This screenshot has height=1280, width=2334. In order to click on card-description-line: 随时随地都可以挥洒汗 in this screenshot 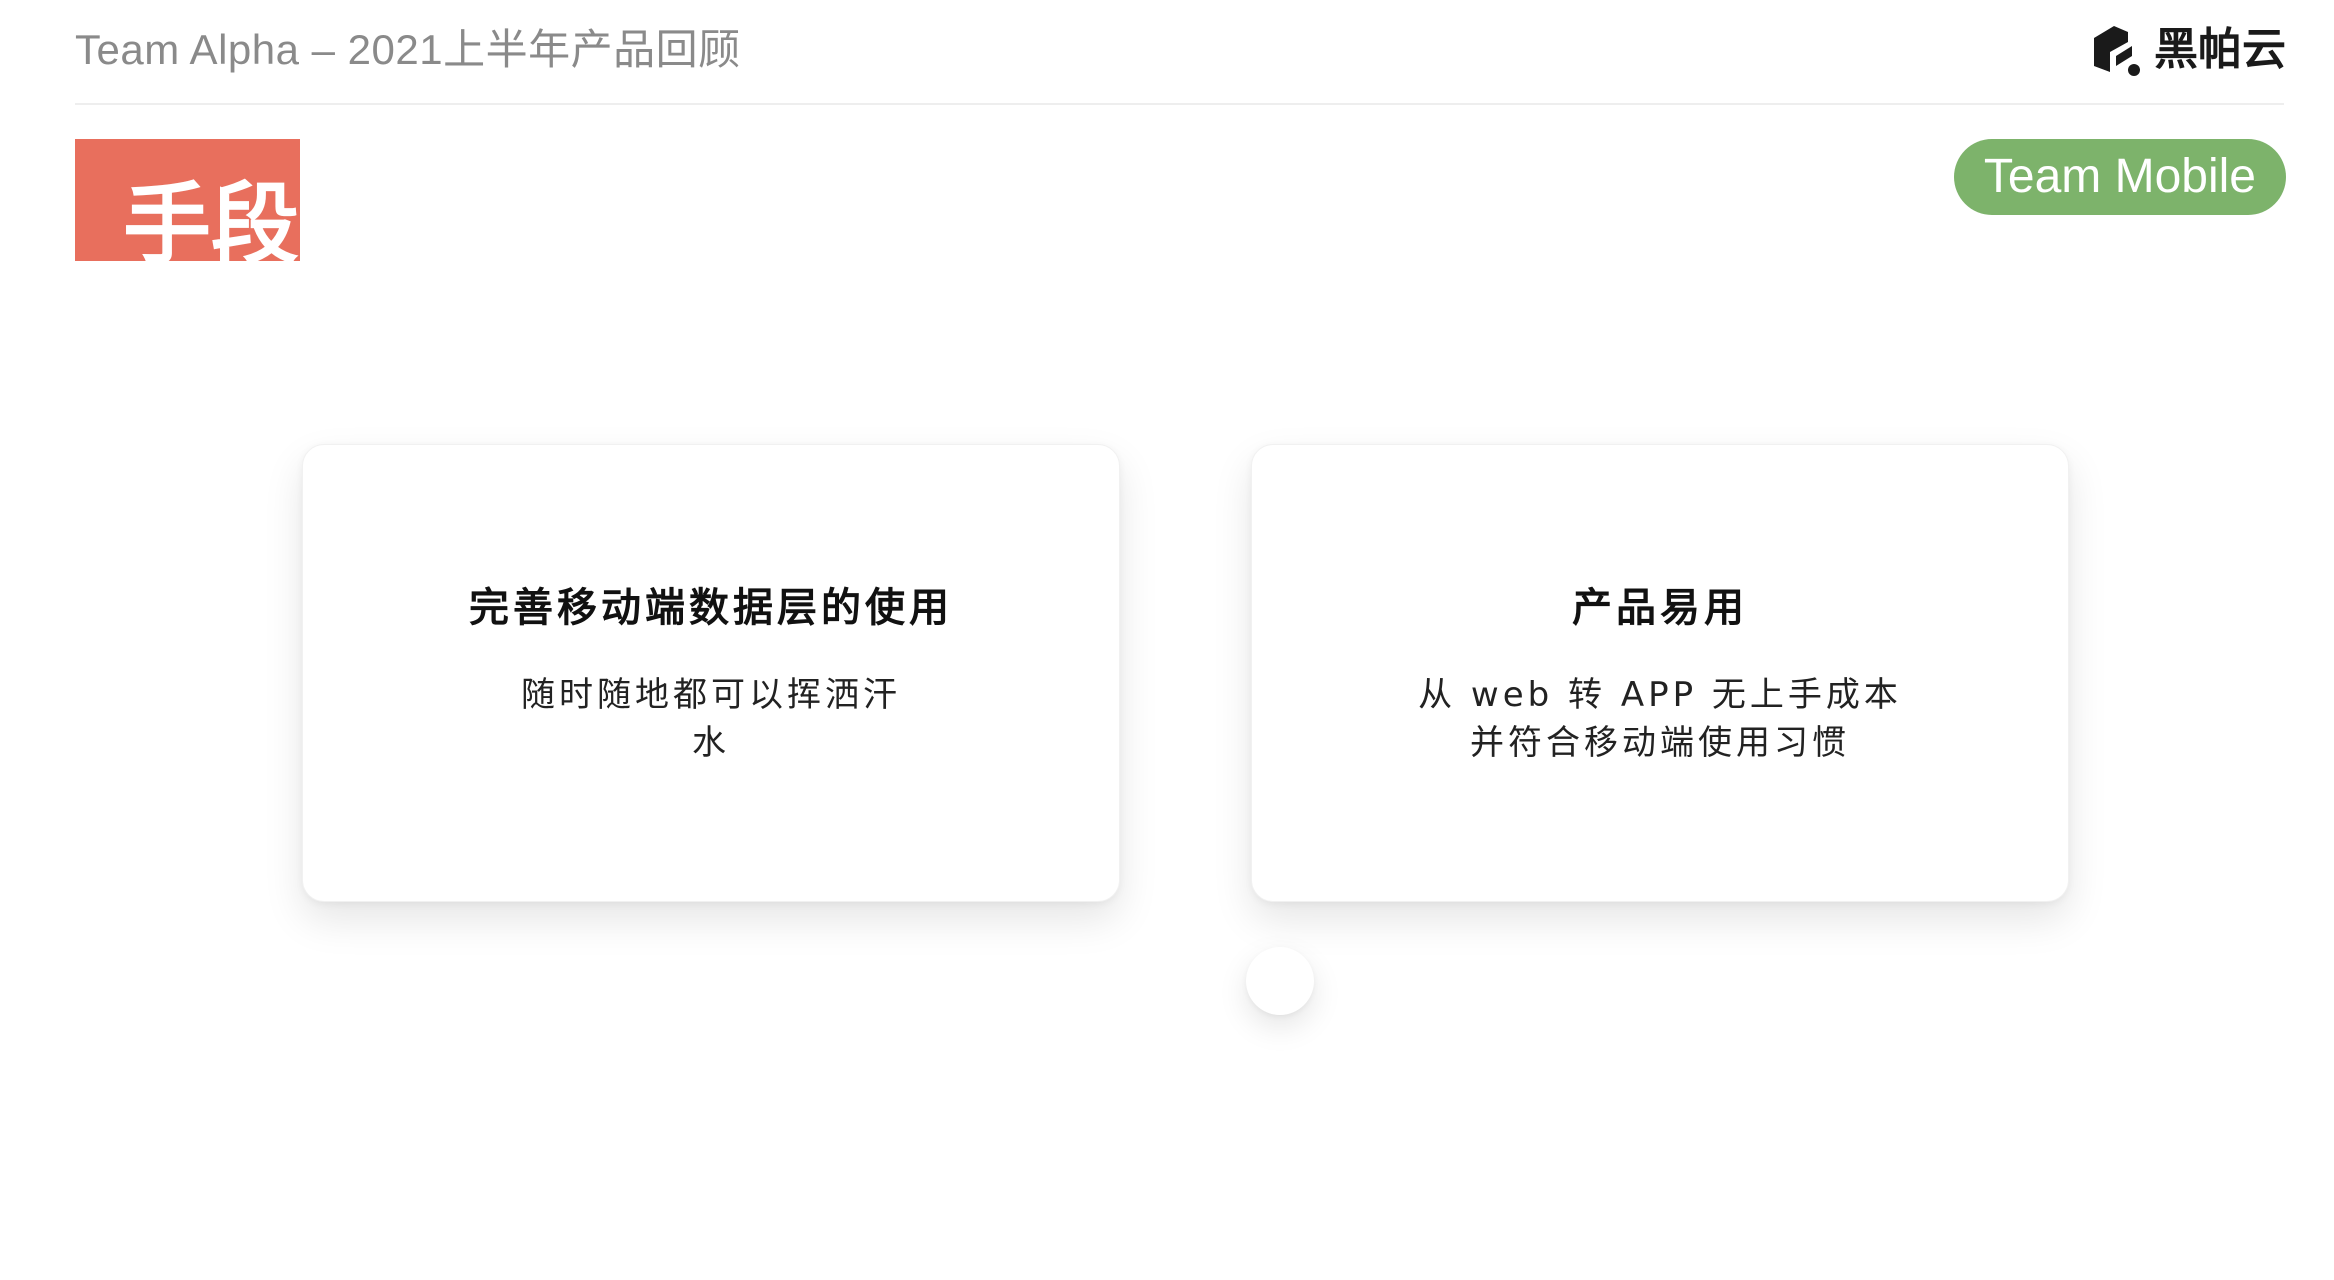, I will do `click(711, 695)`.